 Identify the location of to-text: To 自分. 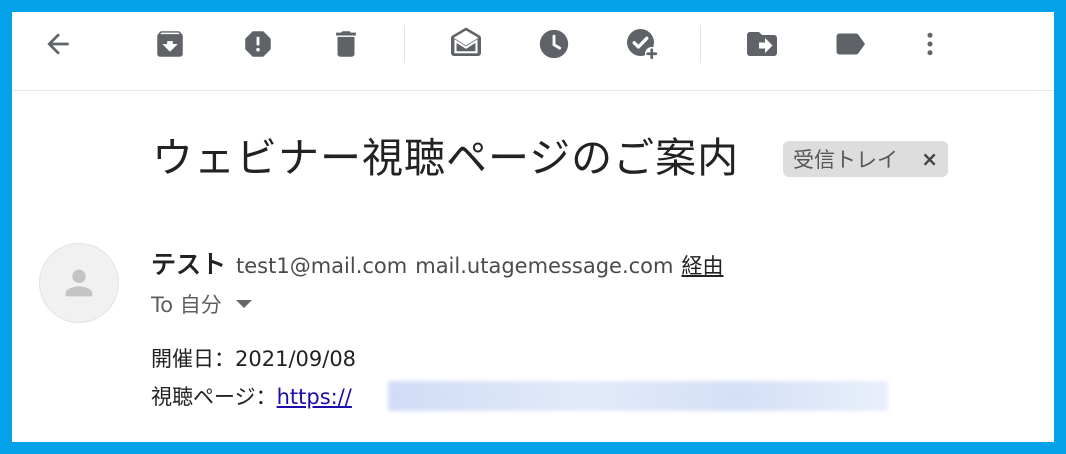
(186, 305).